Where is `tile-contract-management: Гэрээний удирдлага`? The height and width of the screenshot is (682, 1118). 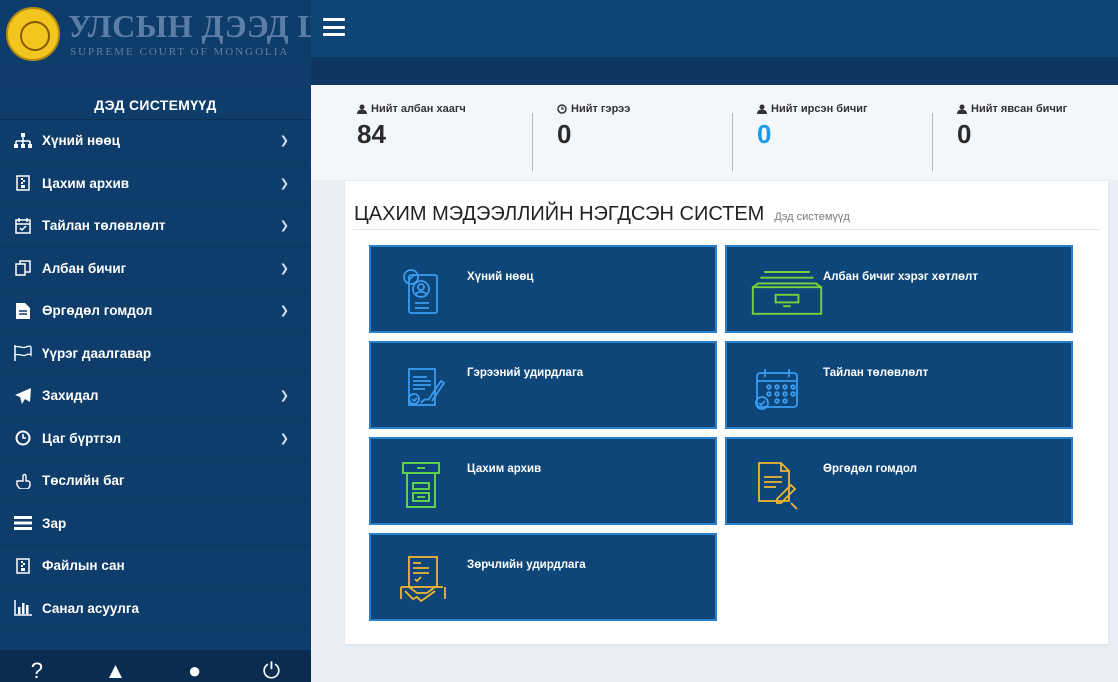
tile-contract-management: Гэрээний удирдлага is located at coordinates (543, 385).